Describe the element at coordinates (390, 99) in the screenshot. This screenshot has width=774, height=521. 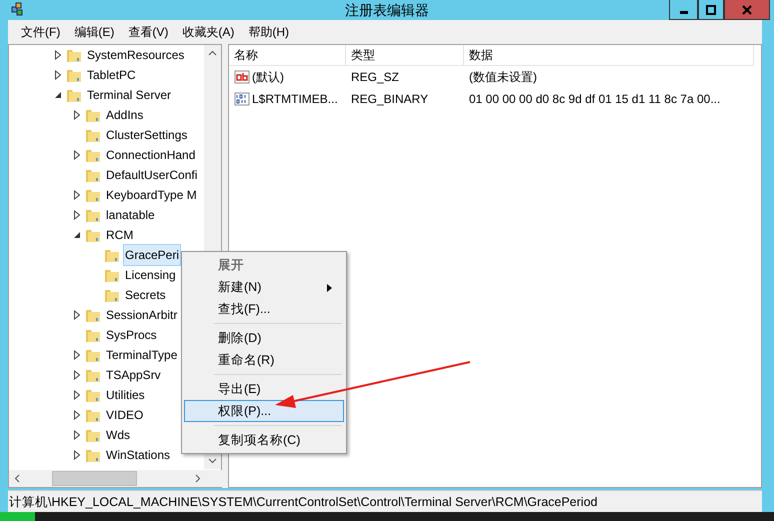
I see `value-type: REG_BINARY` at that location.